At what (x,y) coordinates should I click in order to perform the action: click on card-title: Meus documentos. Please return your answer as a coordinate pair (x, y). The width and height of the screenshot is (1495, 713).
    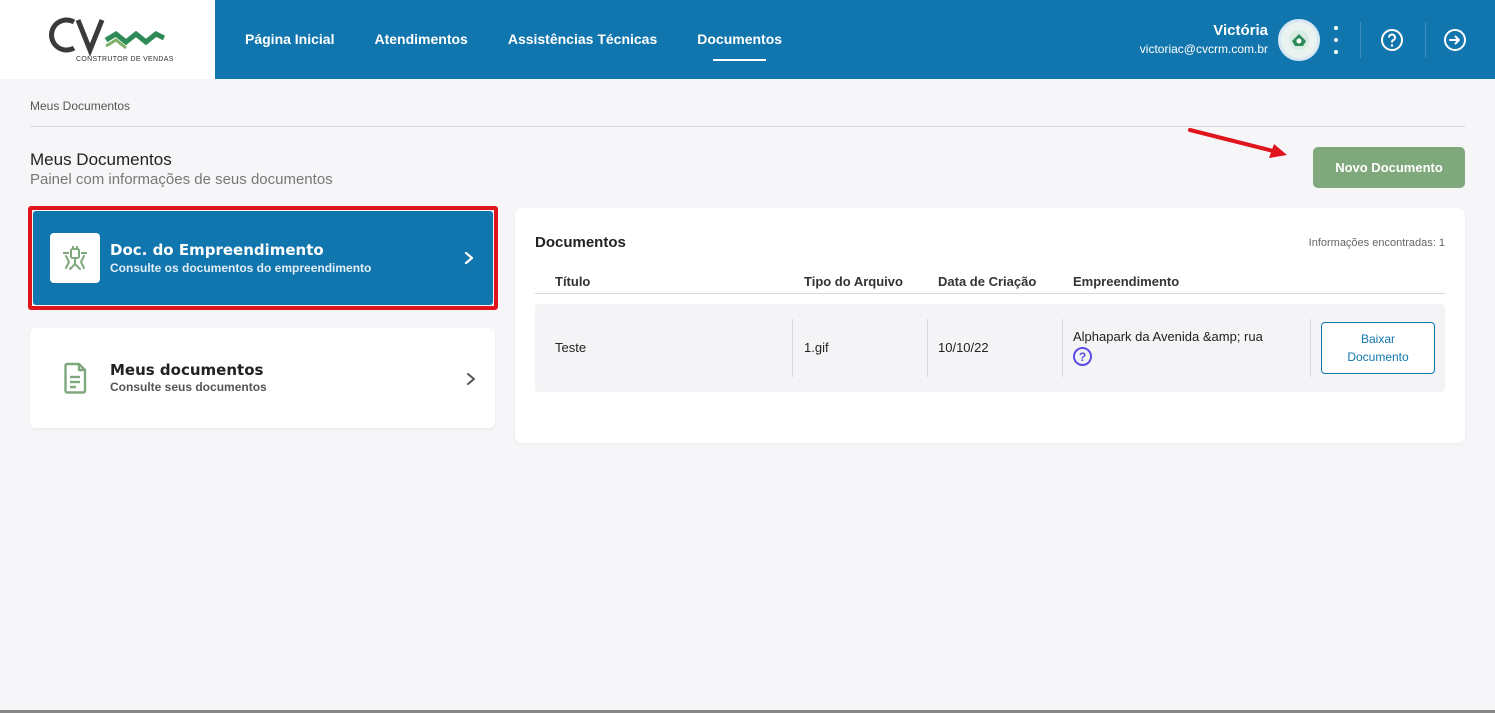
    Looking at the image, I should click on (187, 370).